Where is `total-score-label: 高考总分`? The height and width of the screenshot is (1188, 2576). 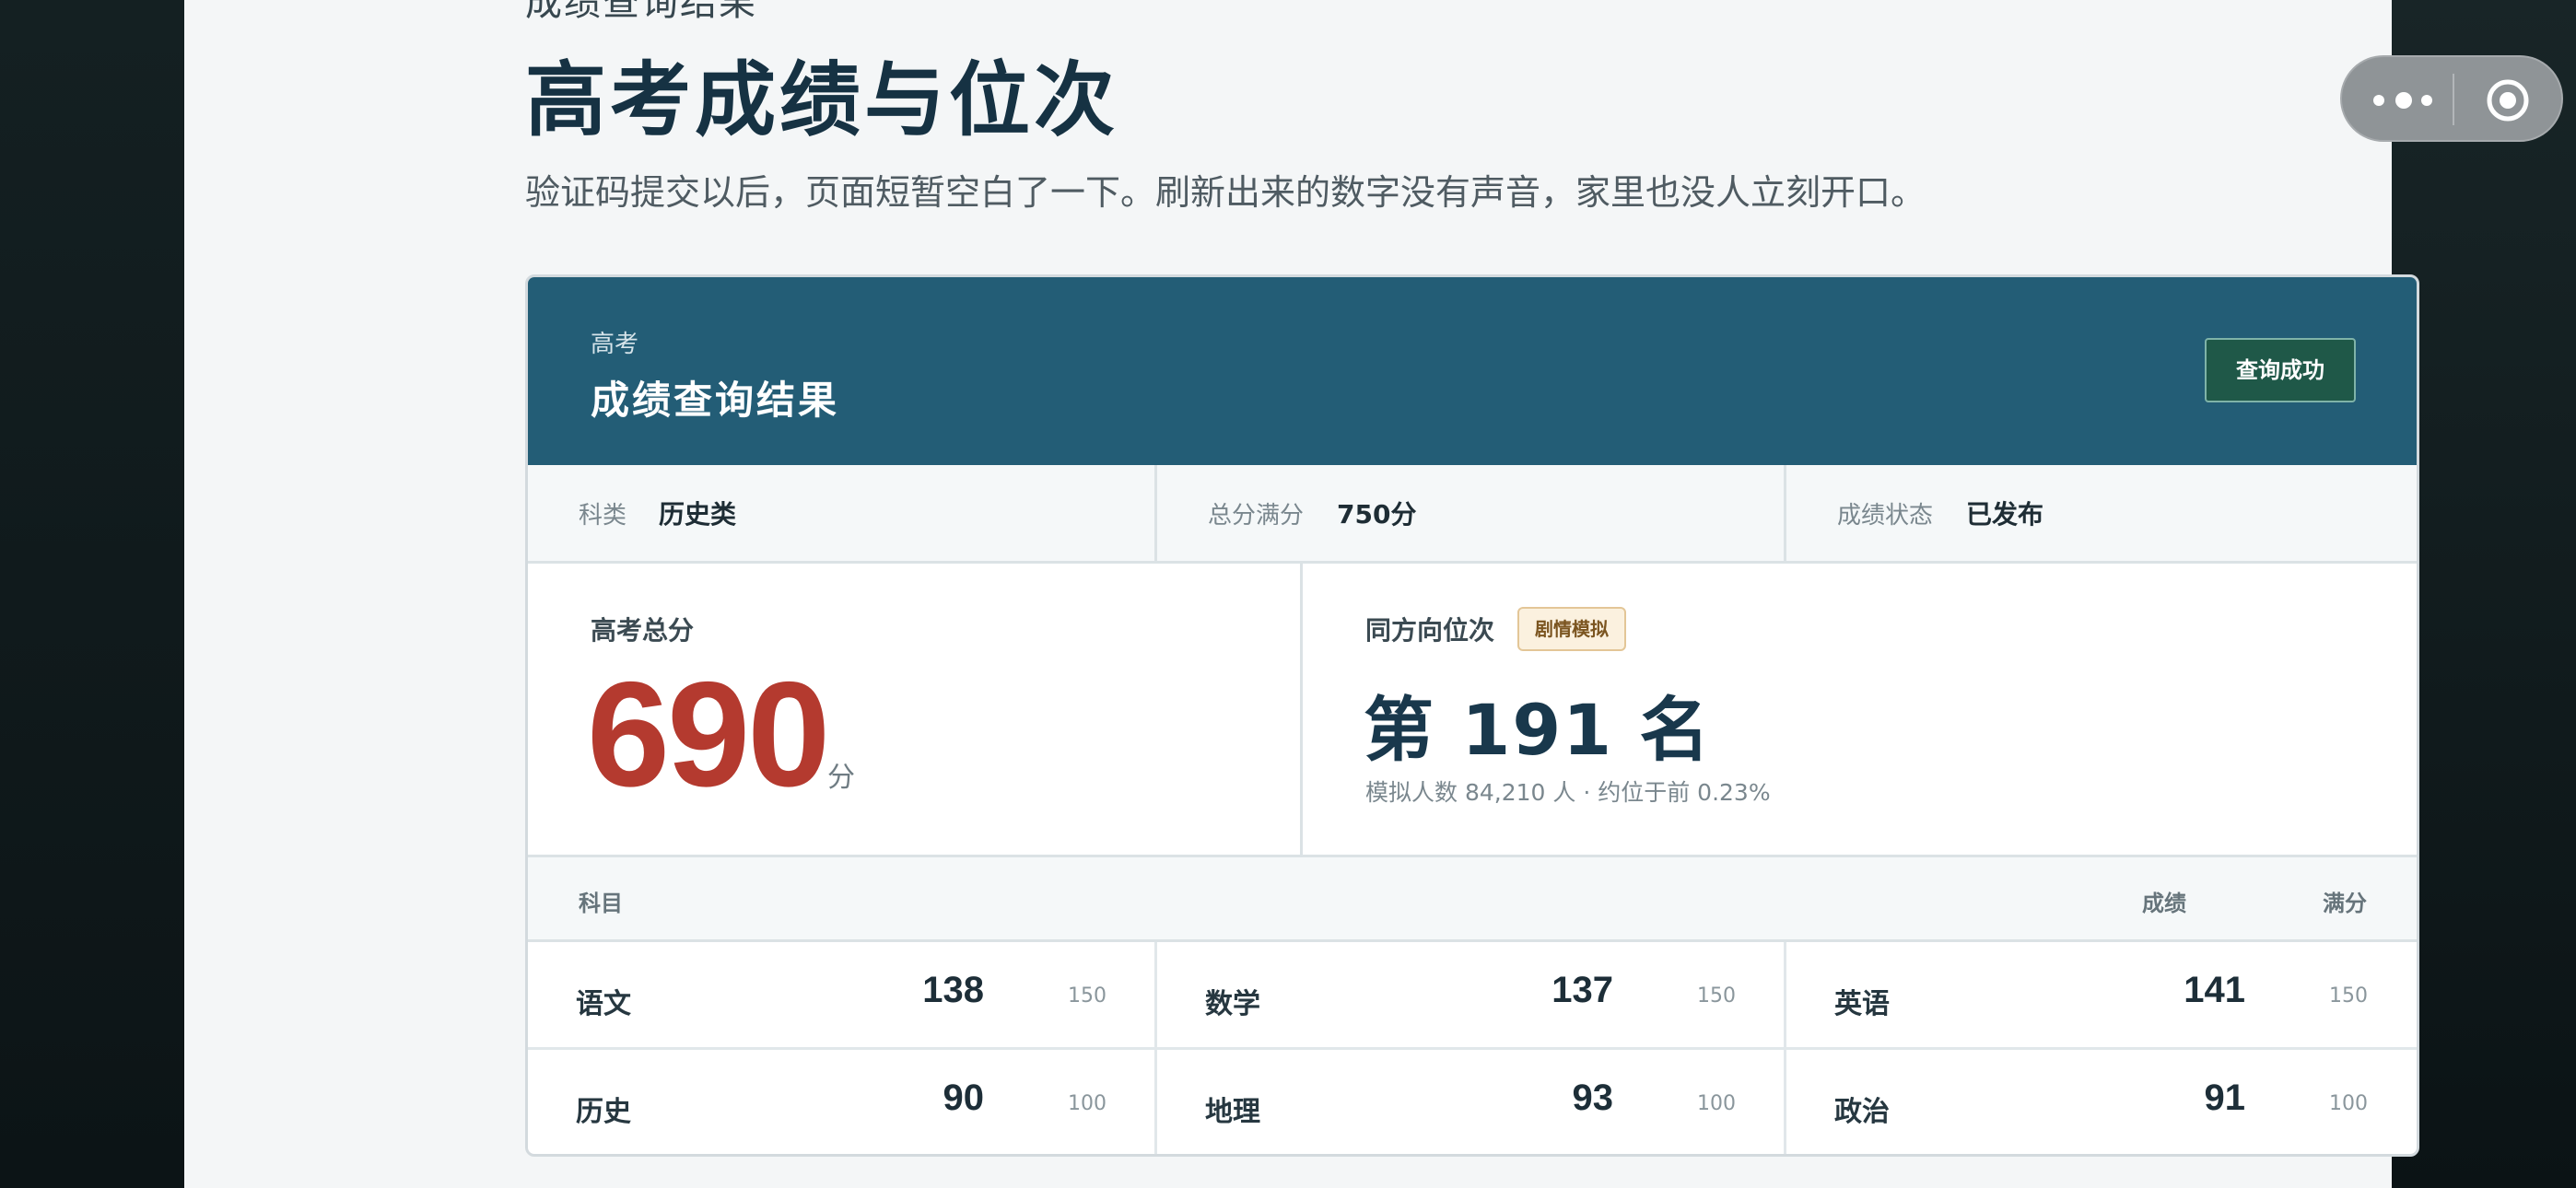 total-score-label: 高考总分 is located at coordinates (643, 630).